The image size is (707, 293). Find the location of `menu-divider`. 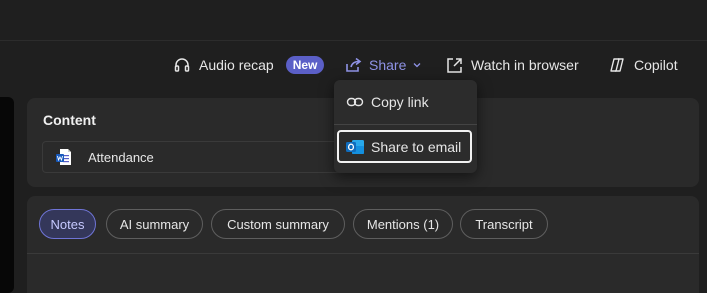

menu-divider is located at coordinates (405, 124).